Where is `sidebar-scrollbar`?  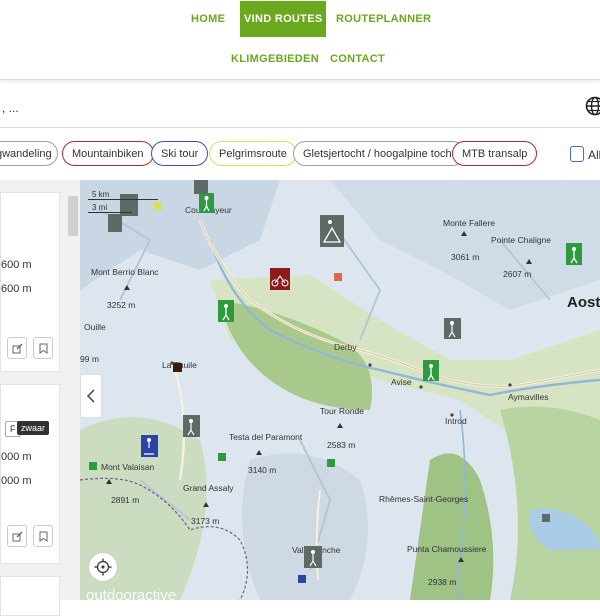 sidebar-scrollbar is located at coordinates (73, 216).